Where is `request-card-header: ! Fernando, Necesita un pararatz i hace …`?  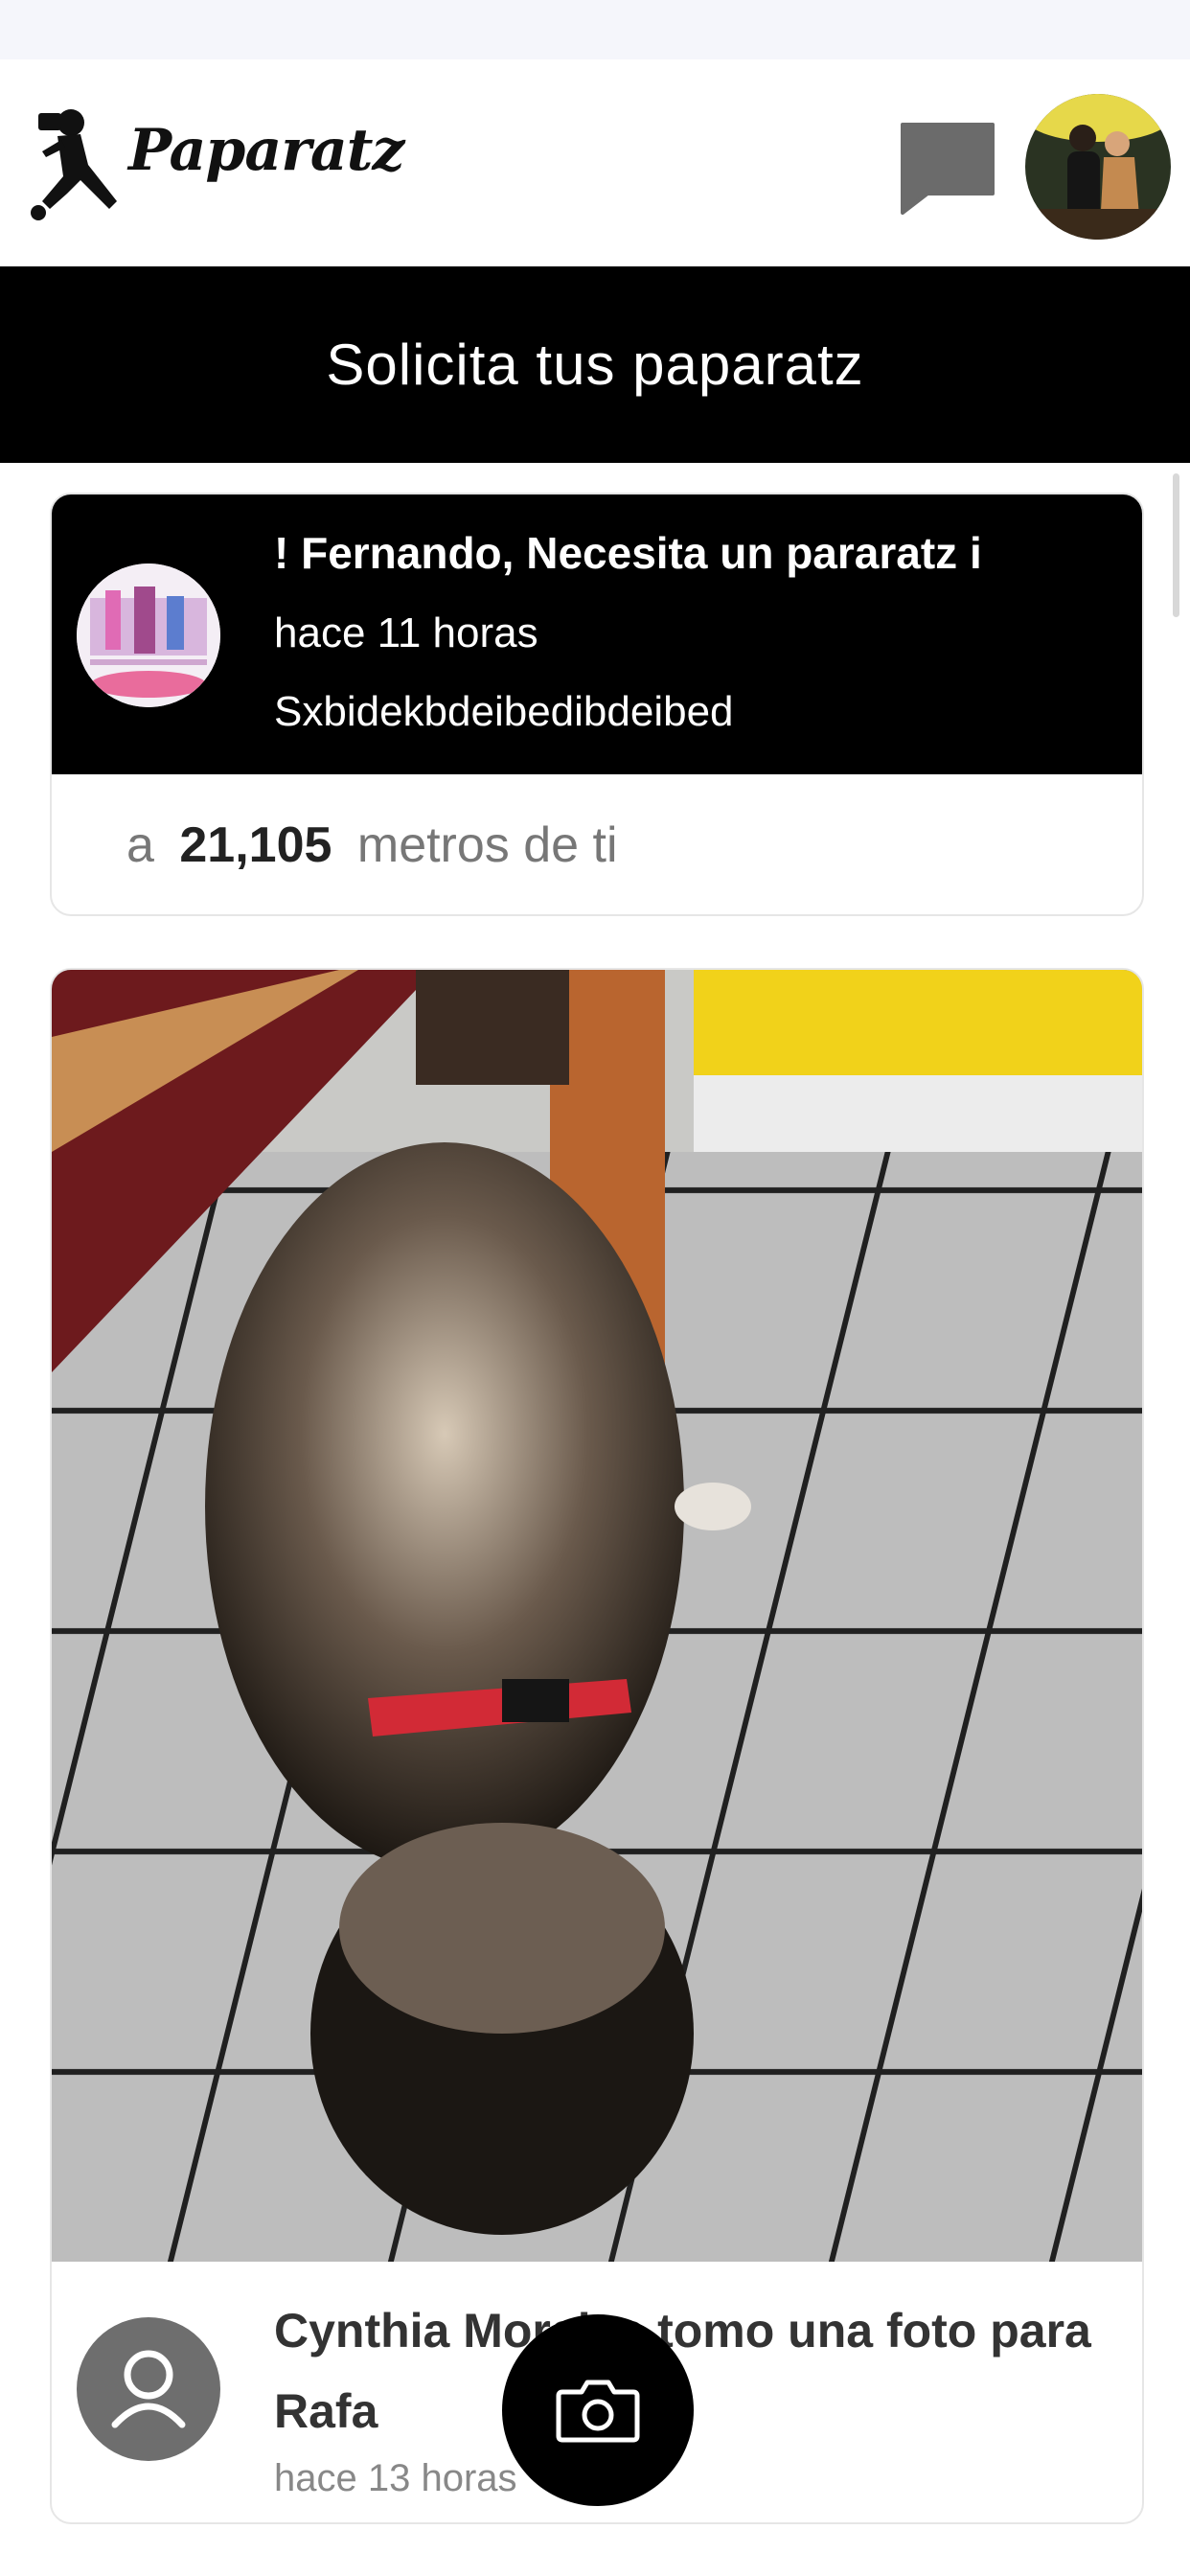 request-card-header: ! Fernando, Necesita un pararatz i hace … is located at coordinates (597, 634).